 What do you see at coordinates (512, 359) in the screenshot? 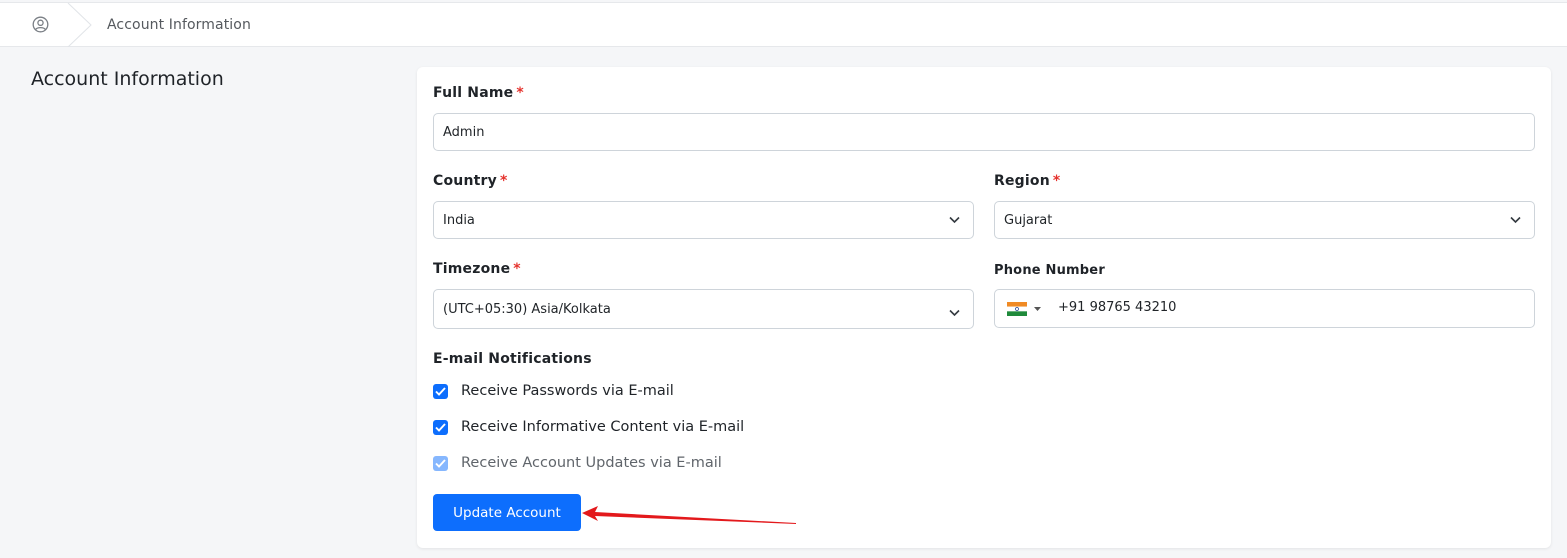
I see `email-notifications-heading: E-mail Notifications` at bounding box center [512, 359].